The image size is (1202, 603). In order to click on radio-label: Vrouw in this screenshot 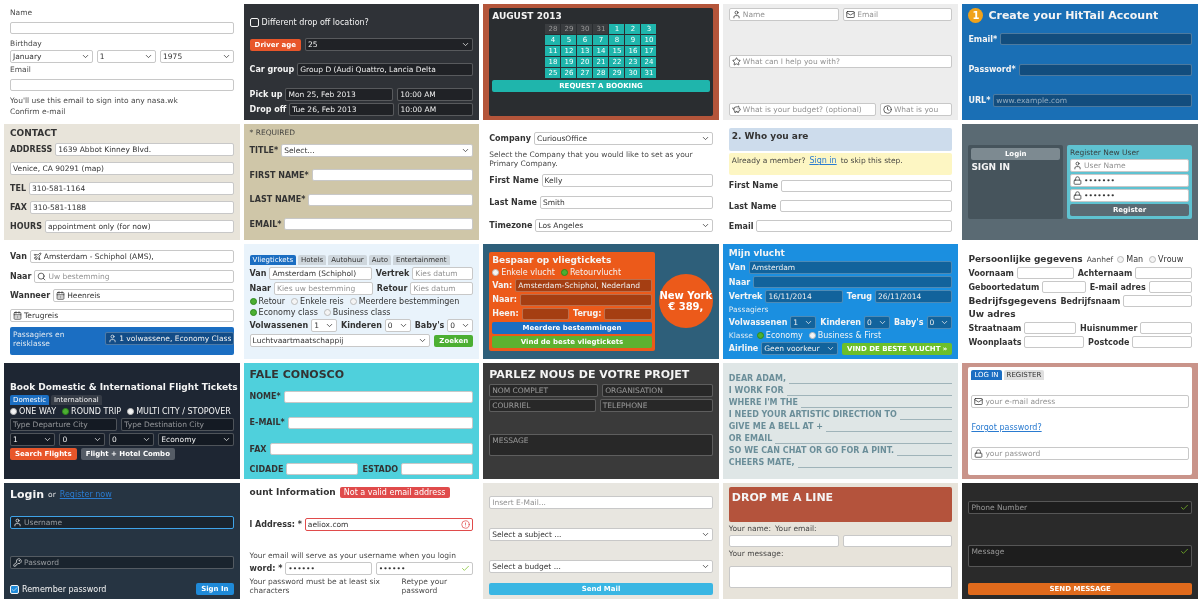, I will do `click(1171, 260)`.